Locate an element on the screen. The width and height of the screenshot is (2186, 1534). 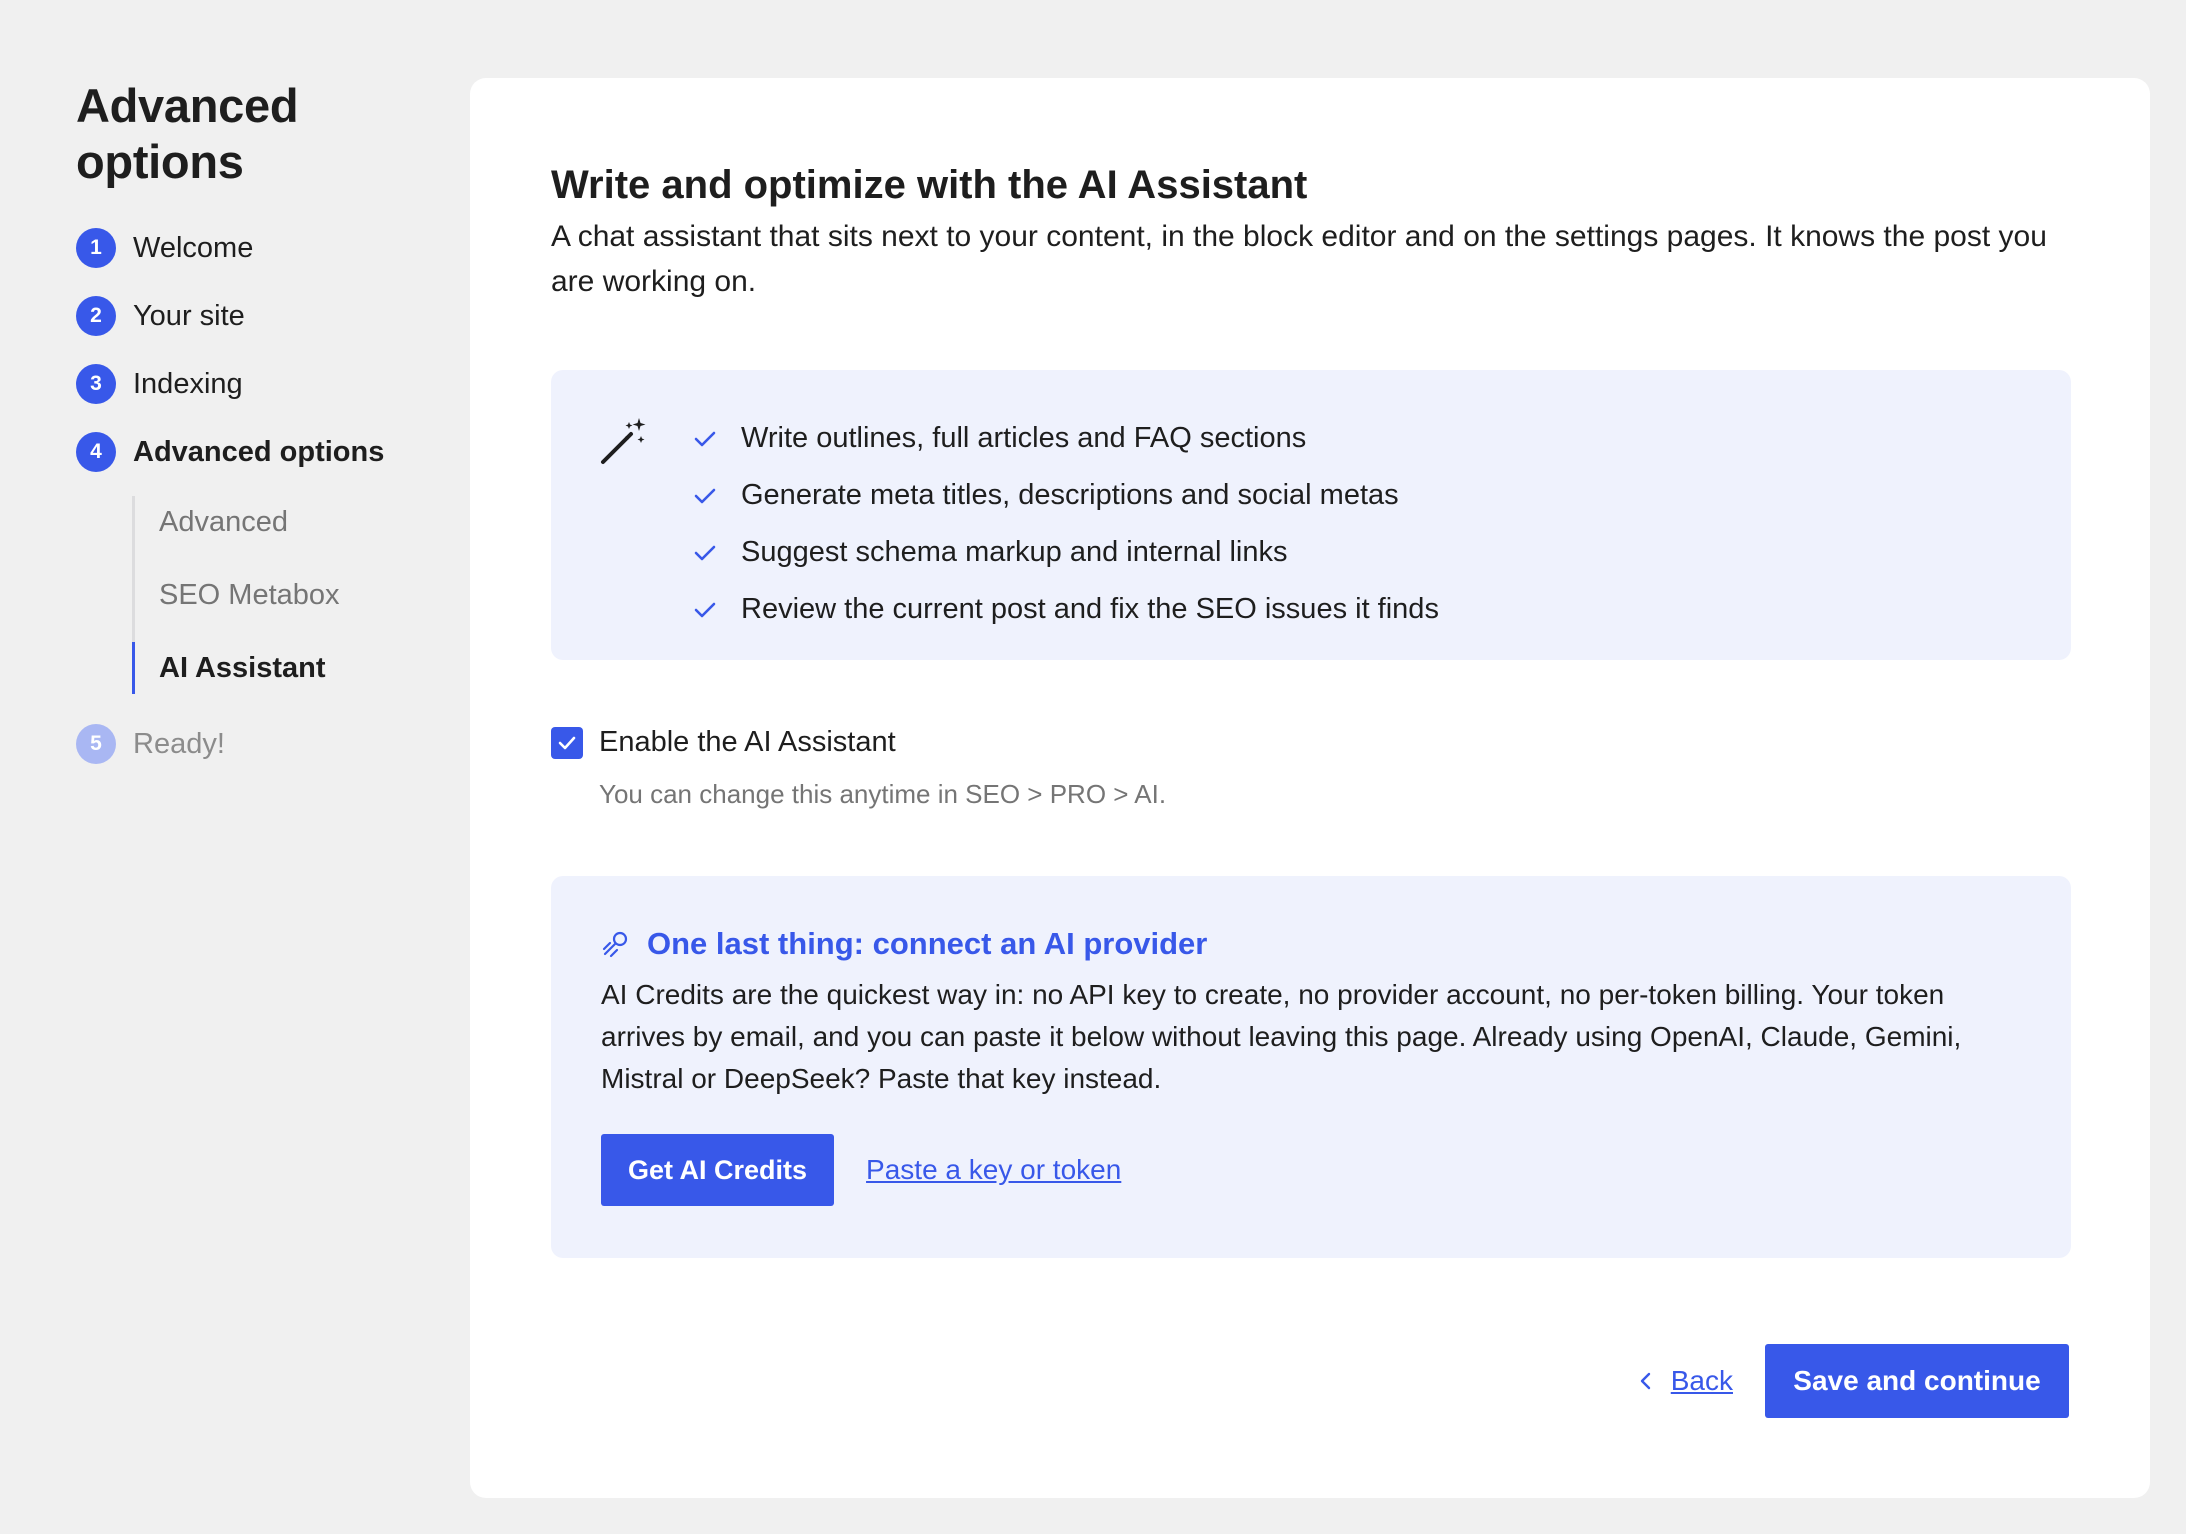
checkmark-icon is located at coordinates (567, 742).